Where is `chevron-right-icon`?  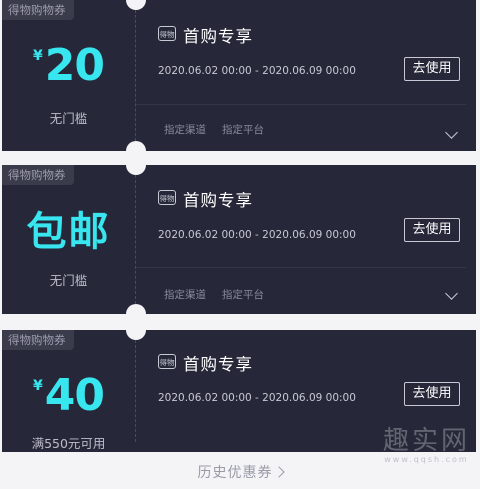 chevron-right-icon is located at coordinates (278, 472).